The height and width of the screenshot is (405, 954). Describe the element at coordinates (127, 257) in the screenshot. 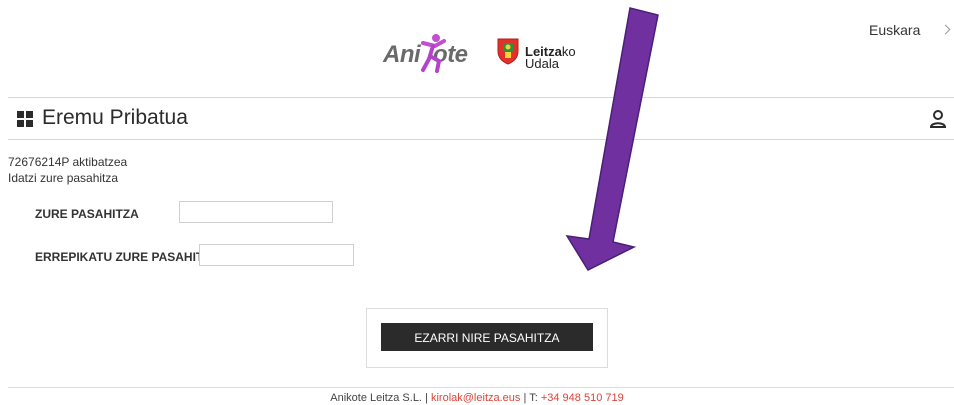

I see `repeat-password-label: ERREPIKATU ZURE PASAHITZA` at that location.